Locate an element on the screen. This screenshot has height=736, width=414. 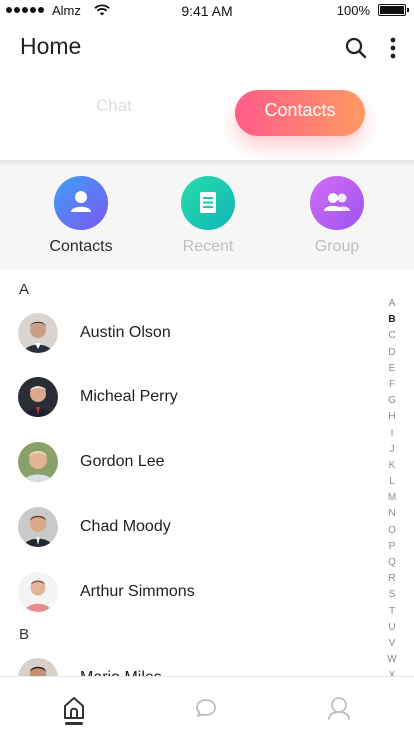
contact-item: Arthur Simmons is located at coordinates (185, 602).